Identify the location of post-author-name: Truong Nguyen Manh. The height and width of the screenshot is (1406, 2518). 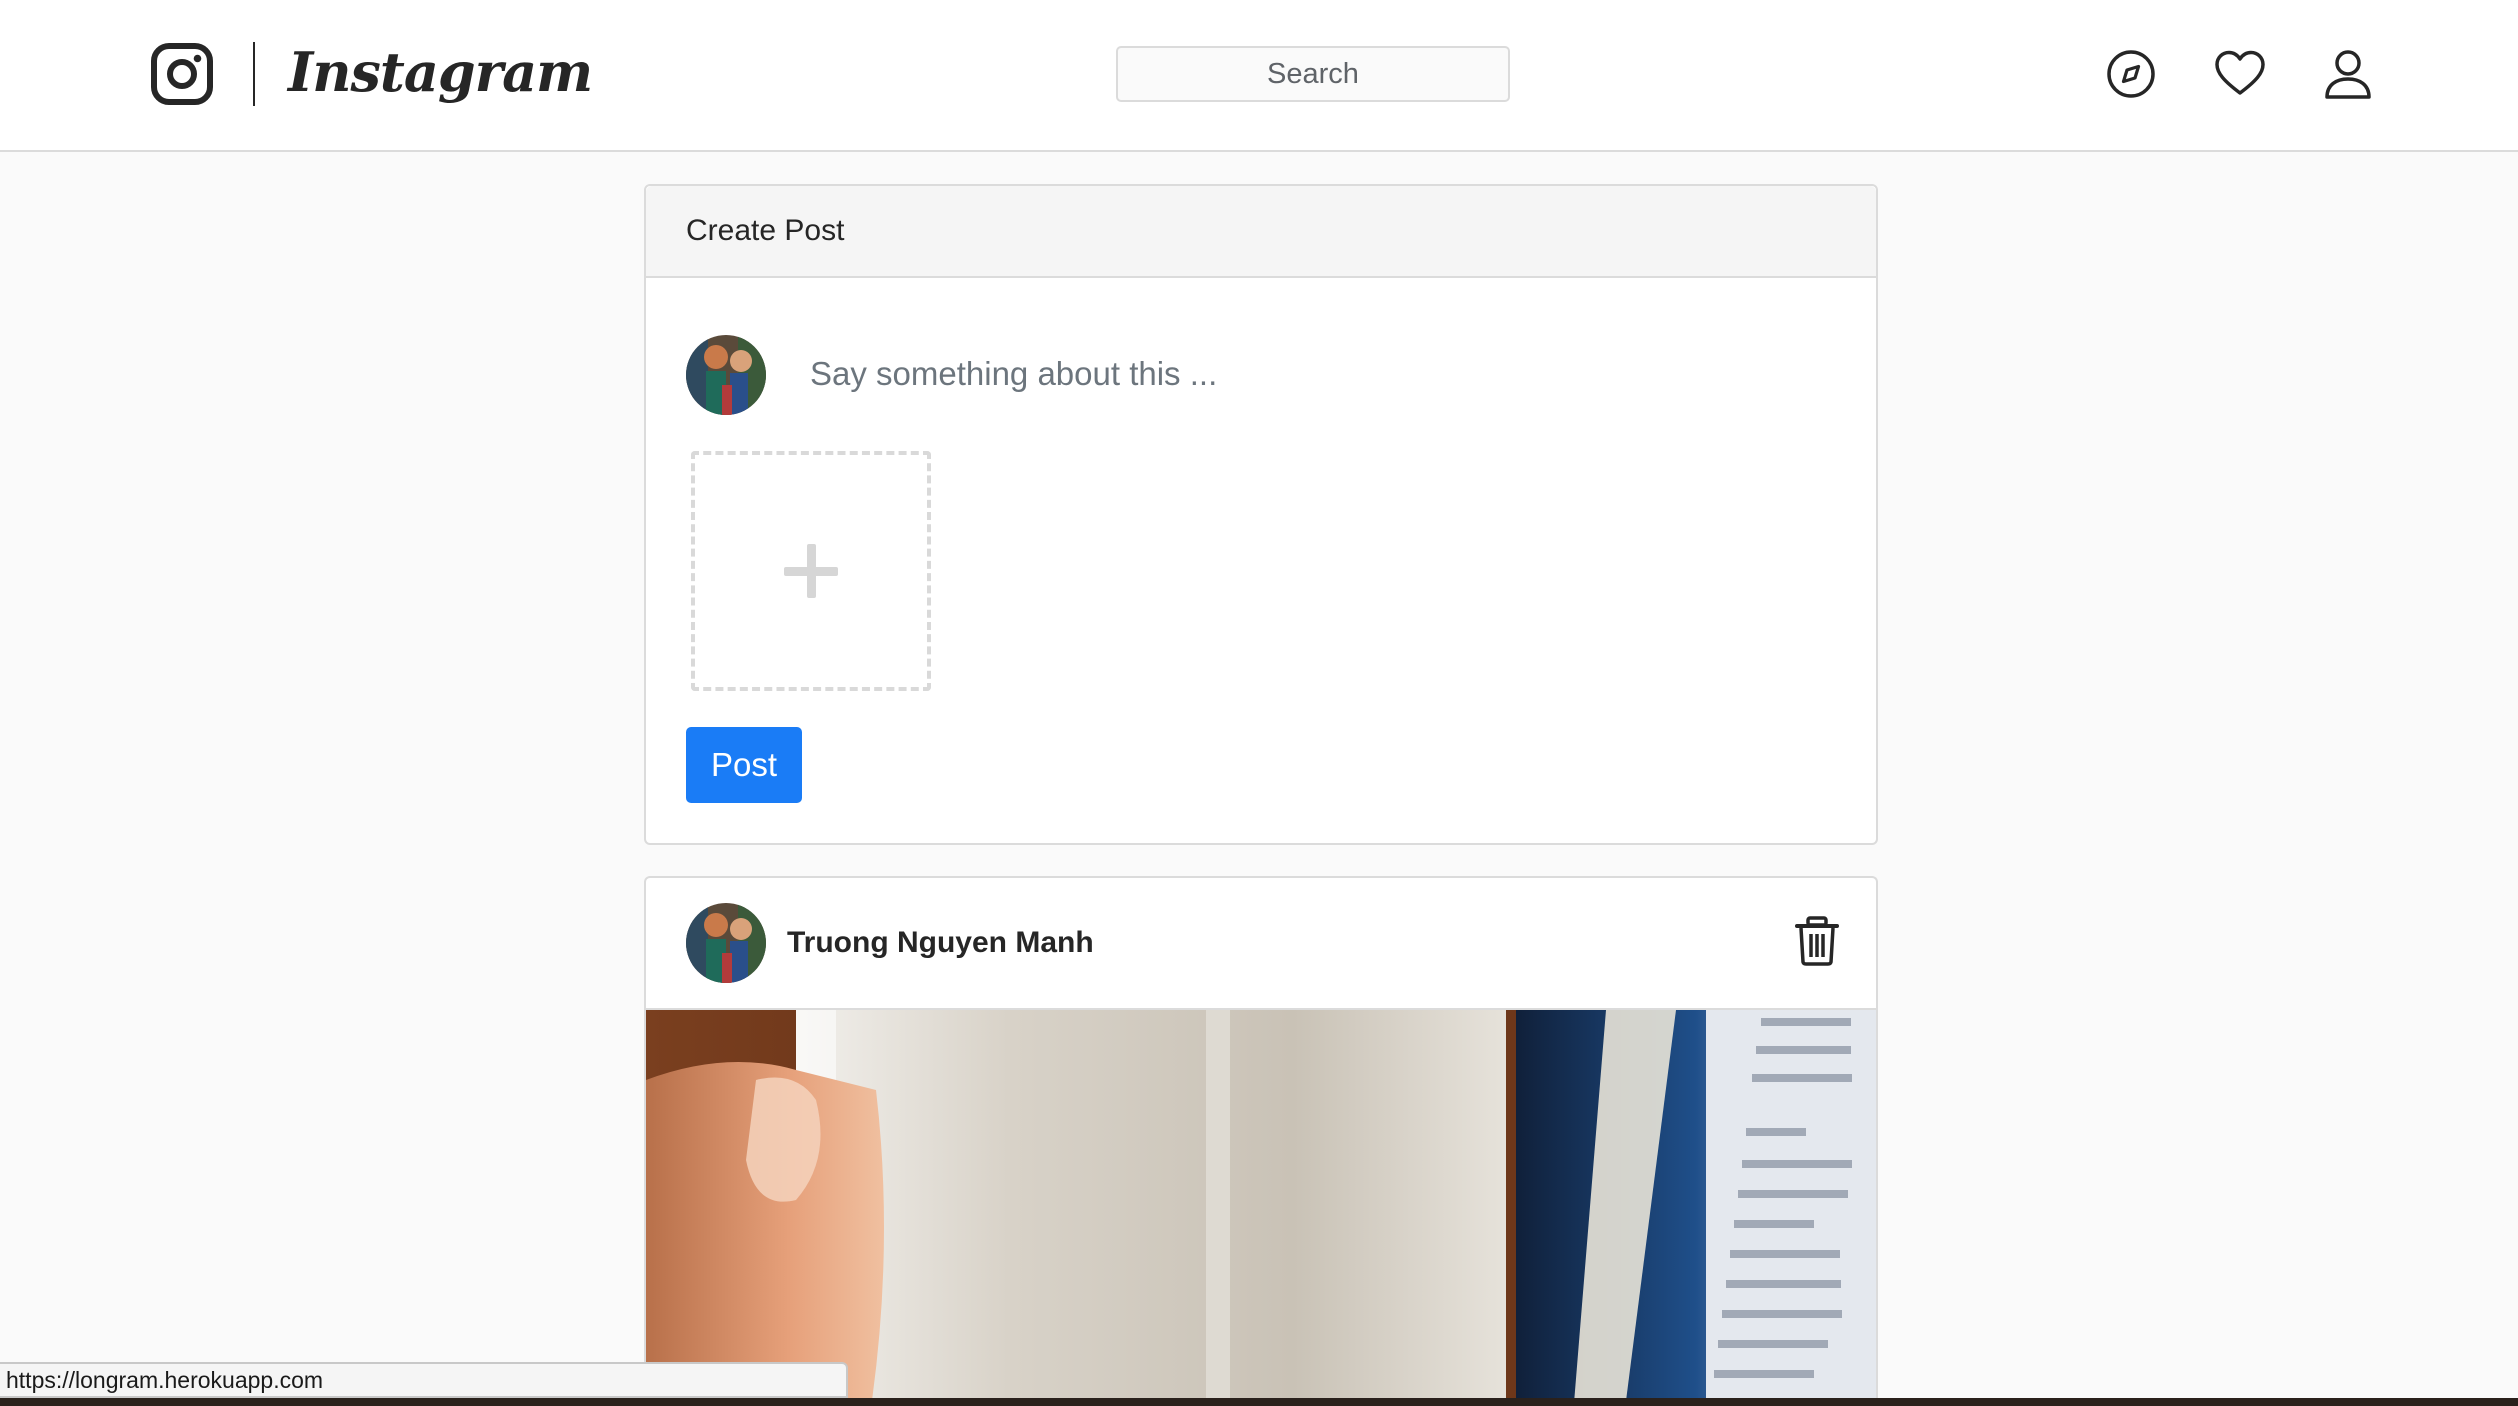
(940, 943).